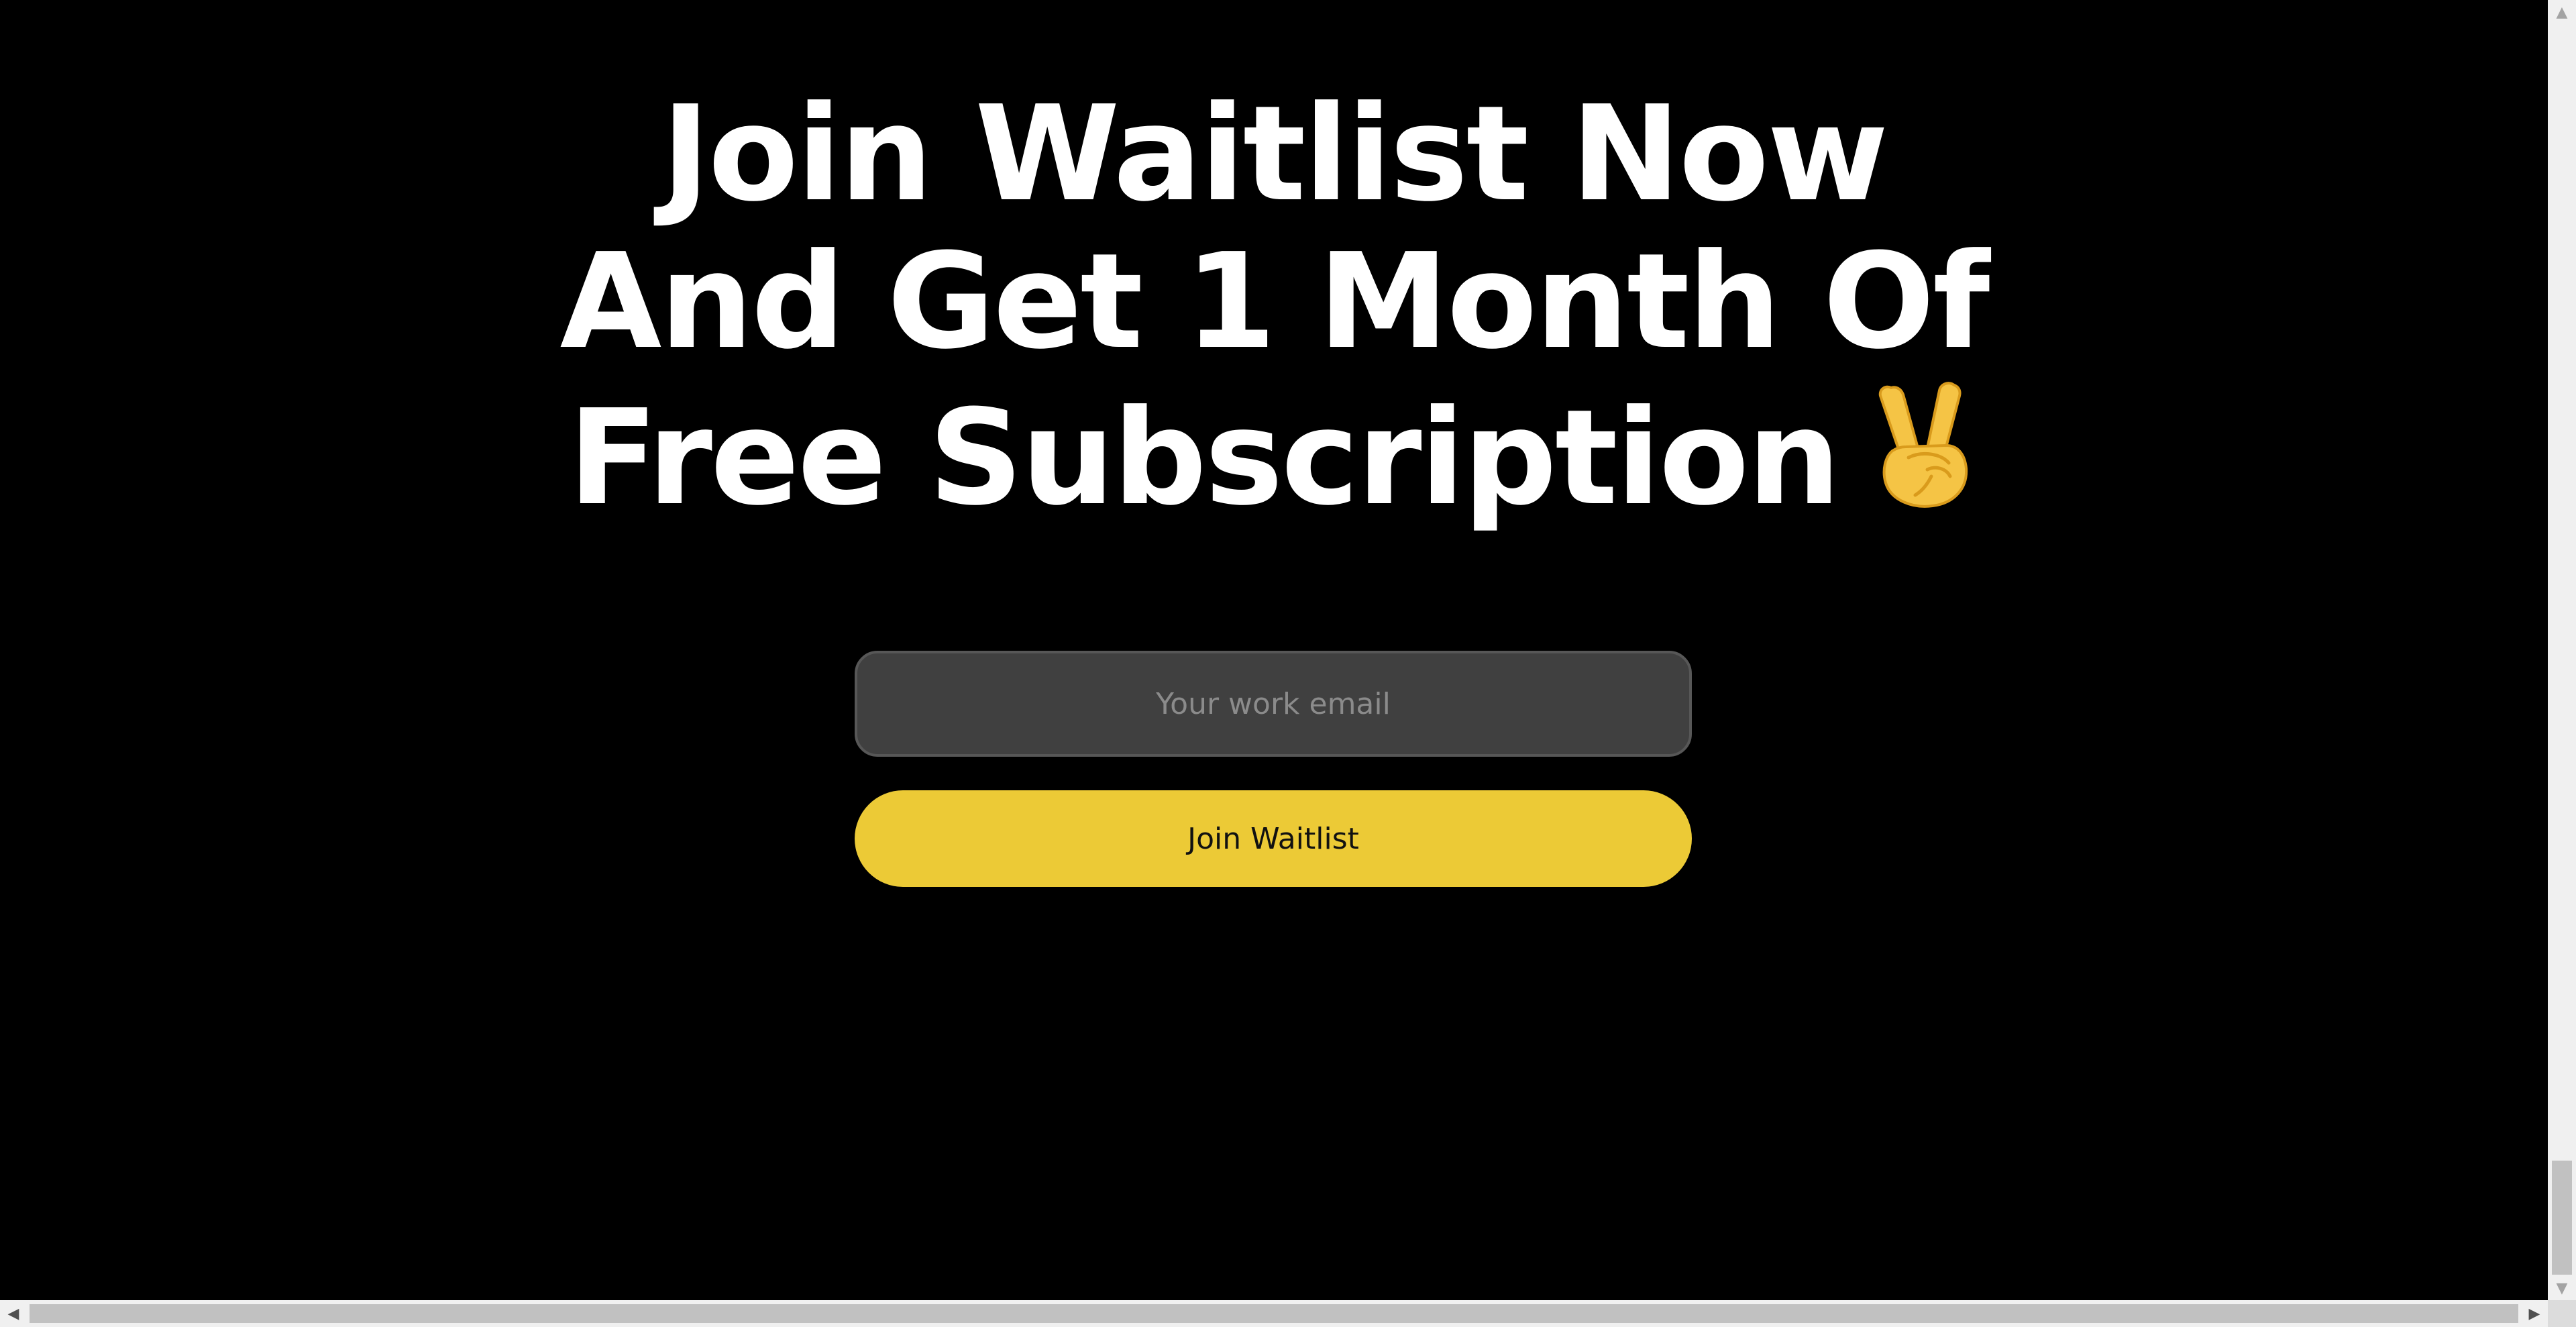 Image resolution: width=2576 pixels, height=1327 pixels. I want to click on scroll-left-icon: ◀, so click(13, 1313).